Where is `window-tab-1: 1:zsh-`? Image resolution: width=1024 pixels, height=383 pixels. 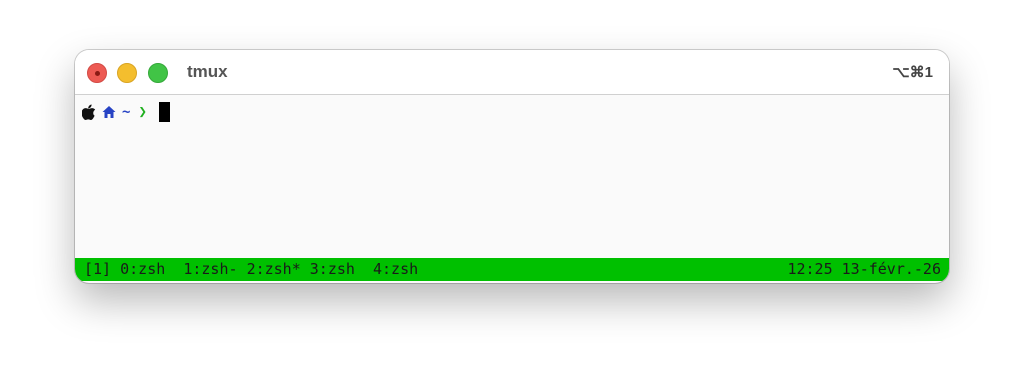 window-tab-1: 1:zsh- is located at coordinates (210, 269).